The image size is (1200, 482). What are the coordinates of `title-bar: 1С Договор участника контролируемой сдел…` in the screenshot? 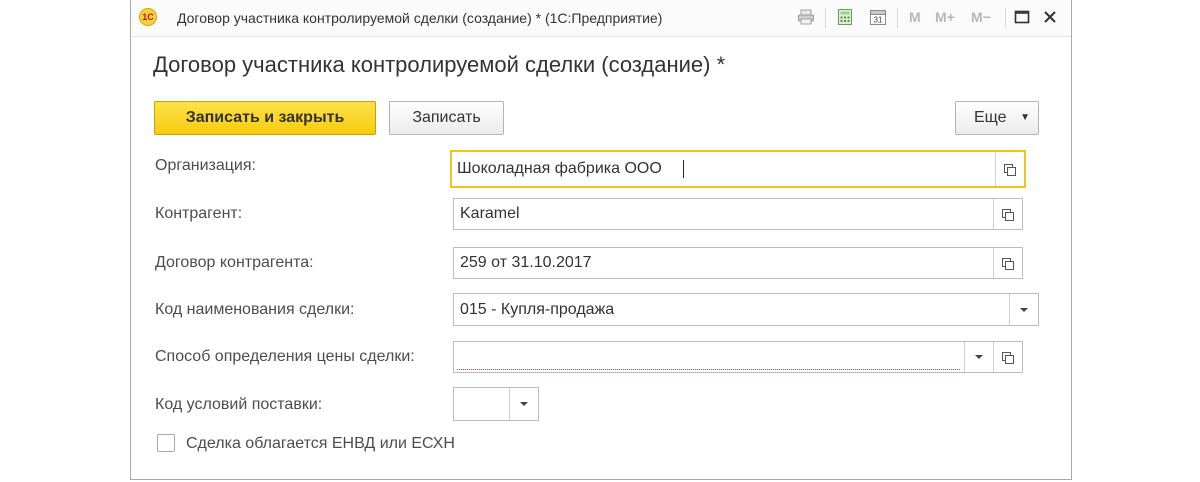 It's located at (601, 18).